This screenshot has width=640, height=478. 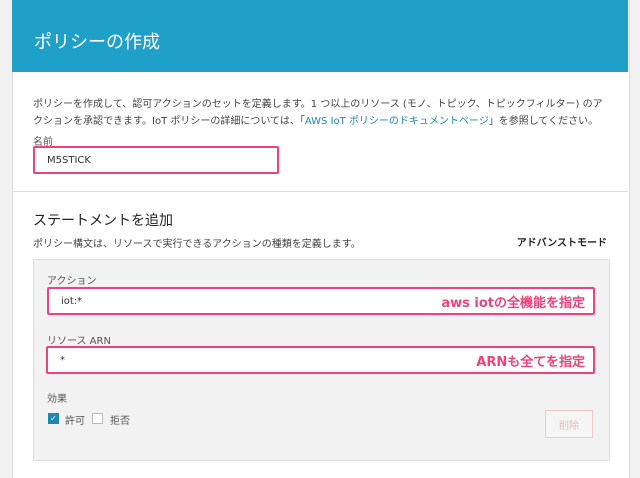 What do you see at coordinates (562, 241) in the screenshot?
I see `advanced-mode-link: アドバンストモード` at bounding box center [562, 241].